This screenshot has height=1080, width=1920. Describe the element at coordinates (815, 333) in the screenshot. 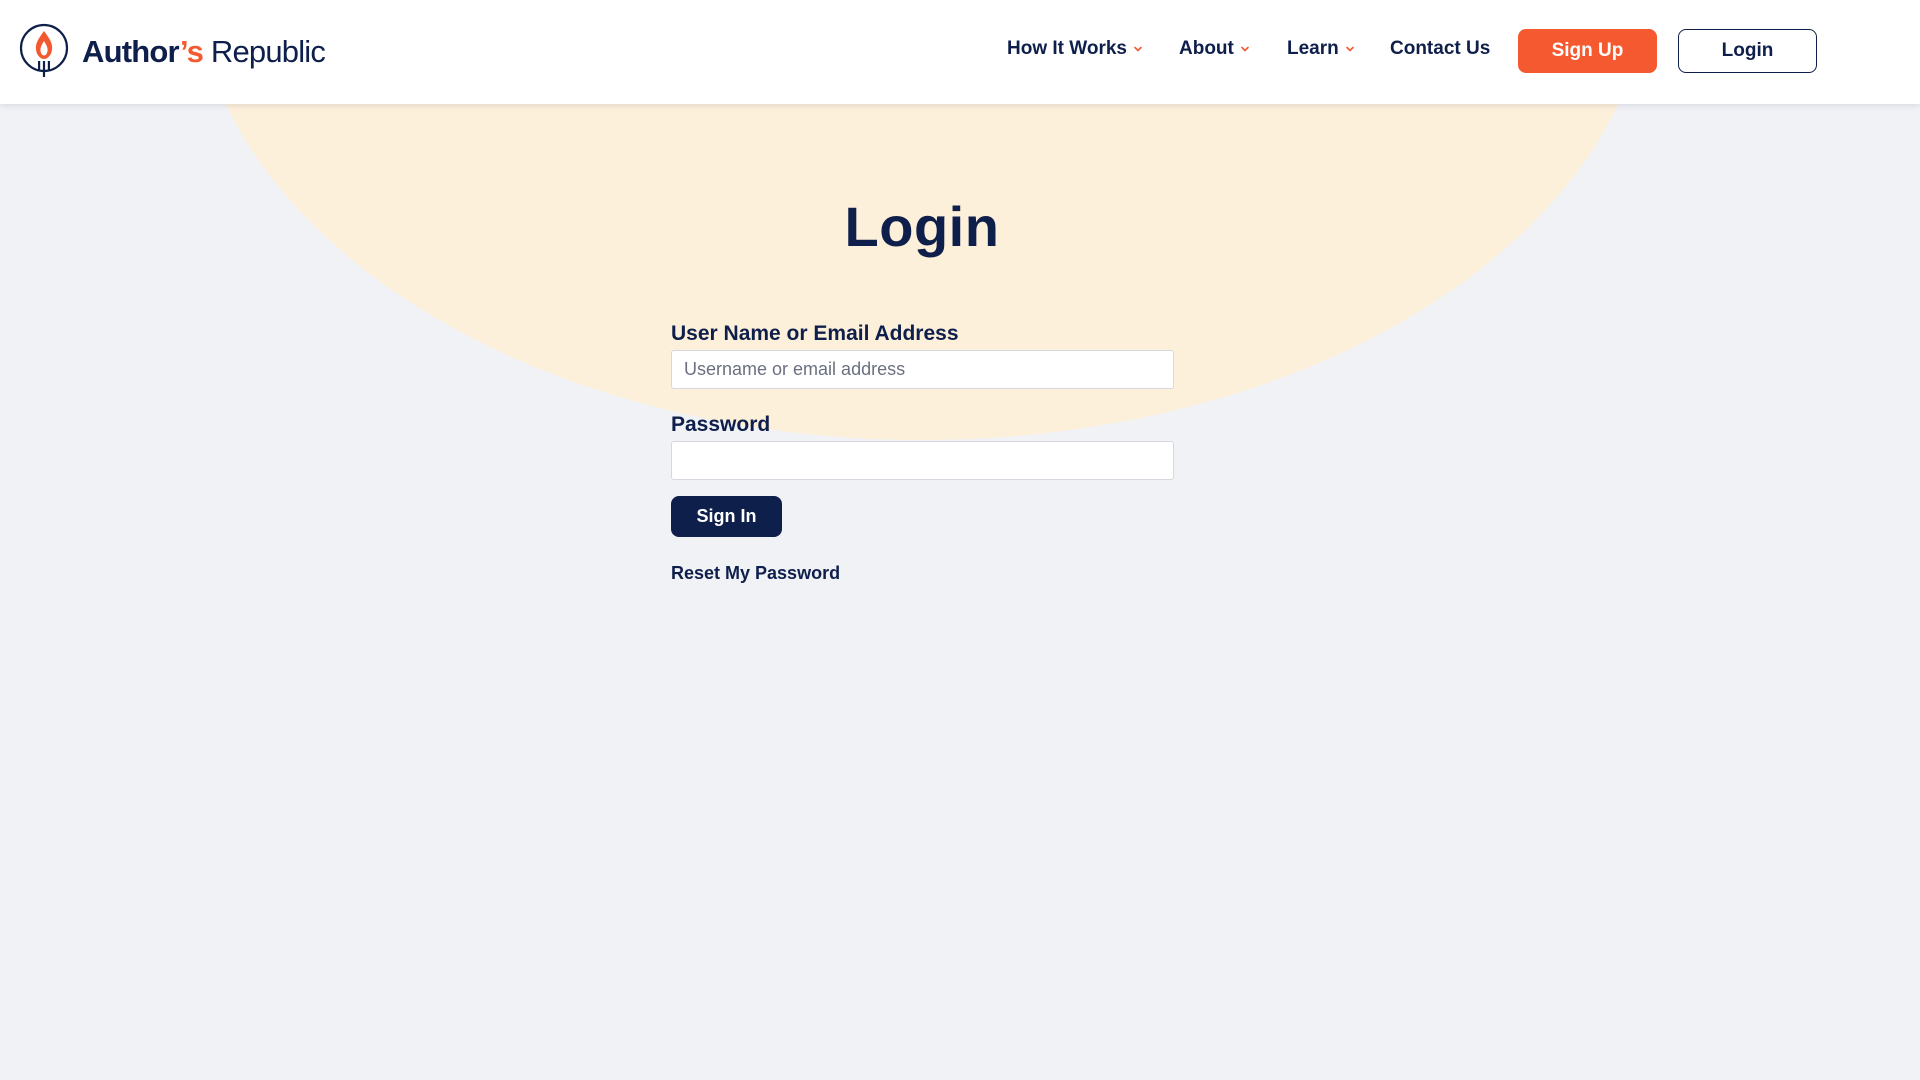

I see `username-label: User Name or Email Address` at that location.